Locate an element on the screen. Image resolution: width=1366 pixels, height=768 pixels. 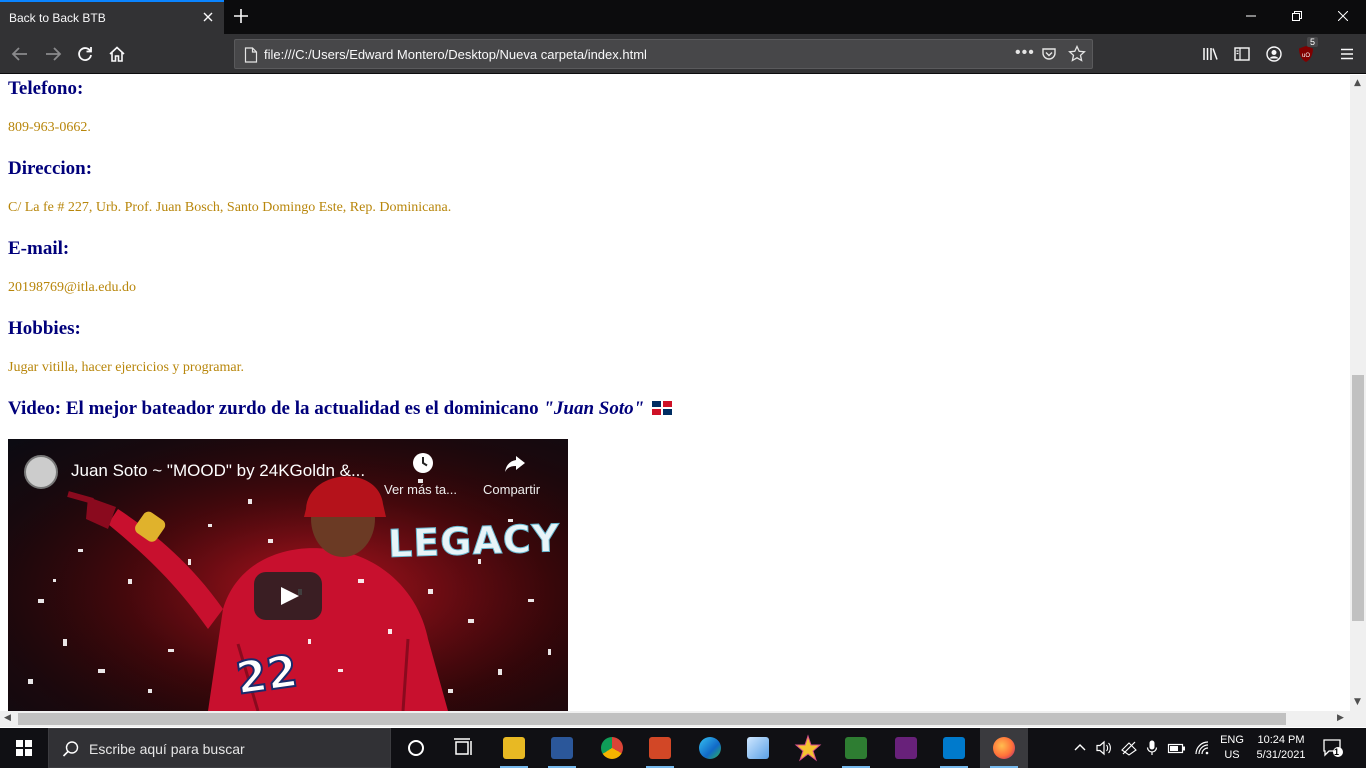
volume-icon is located at coordinates (1104, 753).